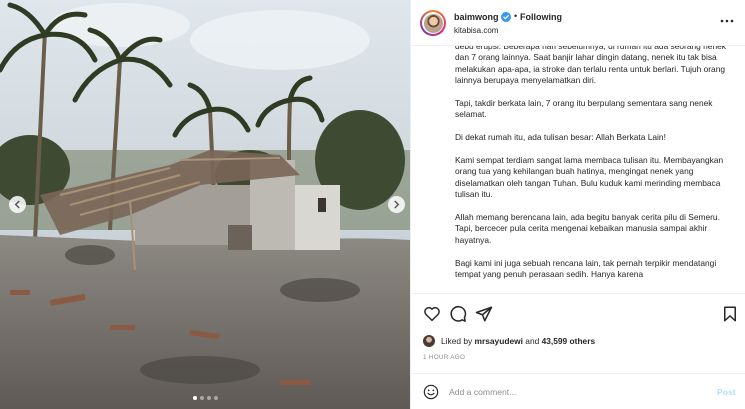  Describe the element at coordinates (726, 392) in the screenshot. I see `post-comment-button: Post` at that location.